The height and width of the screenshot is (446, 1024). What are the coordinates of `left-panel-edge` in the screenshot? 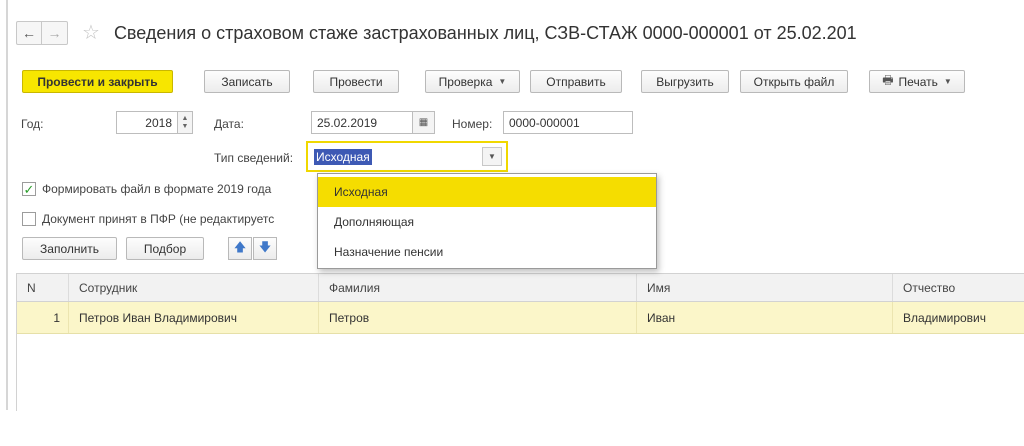 It's located at (4, 205).